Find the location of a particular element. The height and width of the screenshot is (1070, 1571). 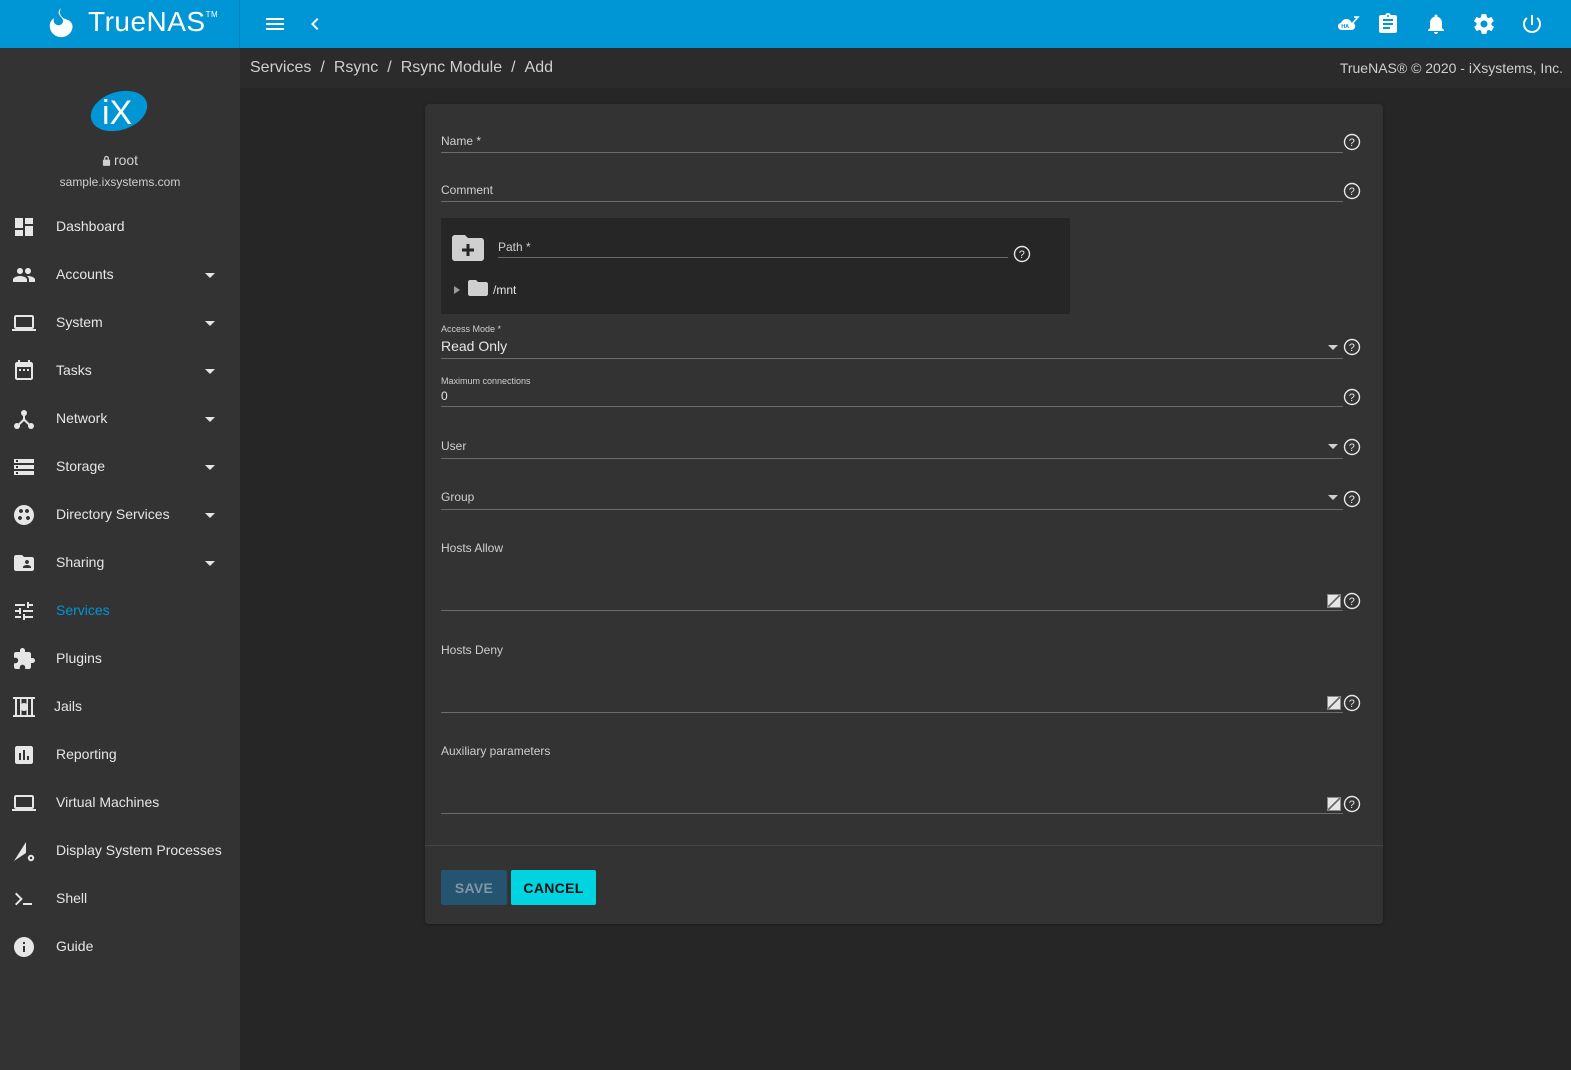

directory-services-icon is located at coordinates (24, 515).